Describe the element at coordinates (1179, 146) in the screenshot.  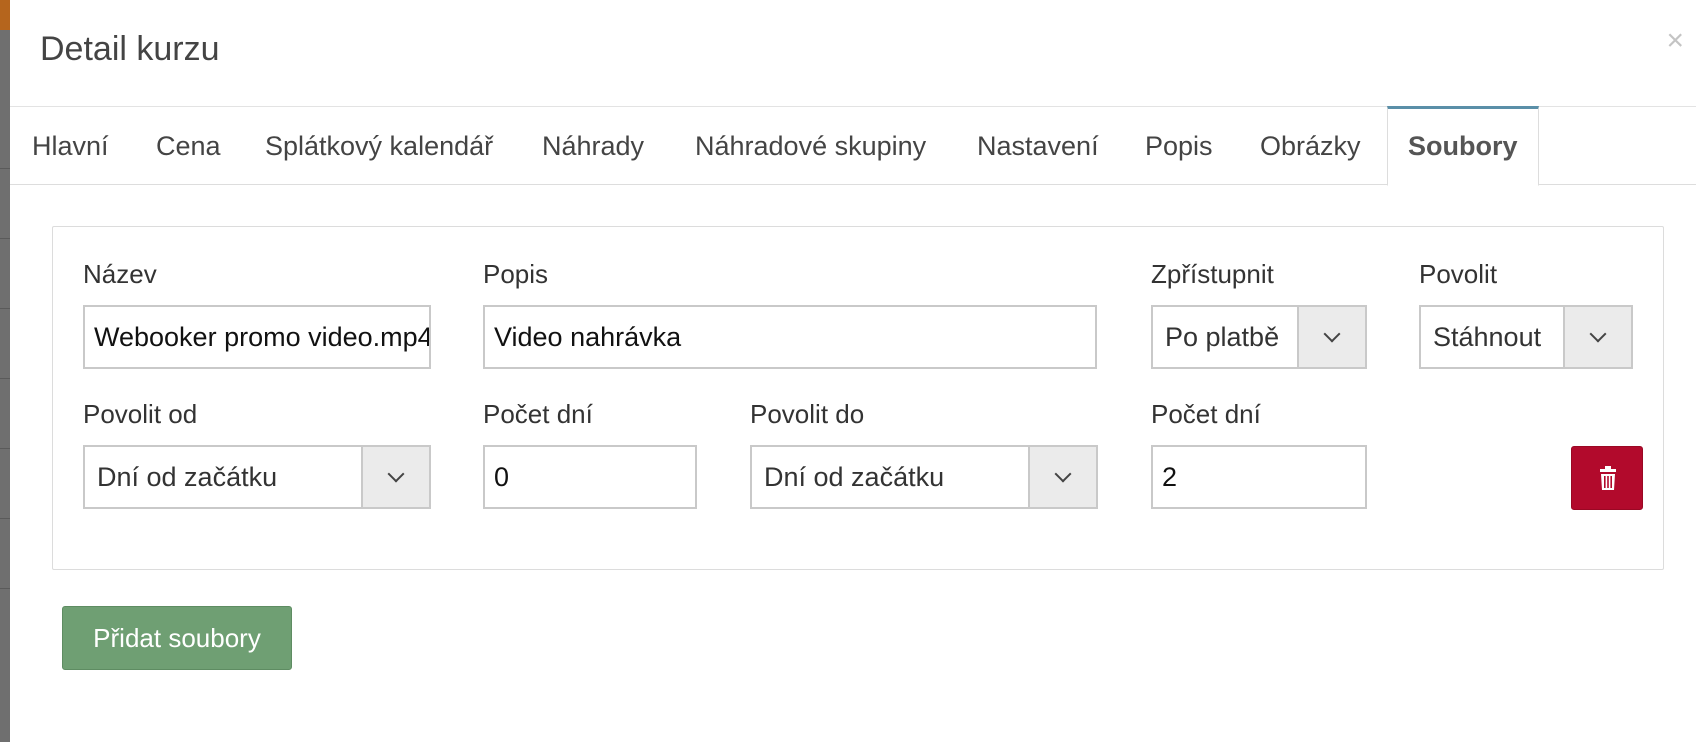
I see `tab-popis: Popis` at that location.